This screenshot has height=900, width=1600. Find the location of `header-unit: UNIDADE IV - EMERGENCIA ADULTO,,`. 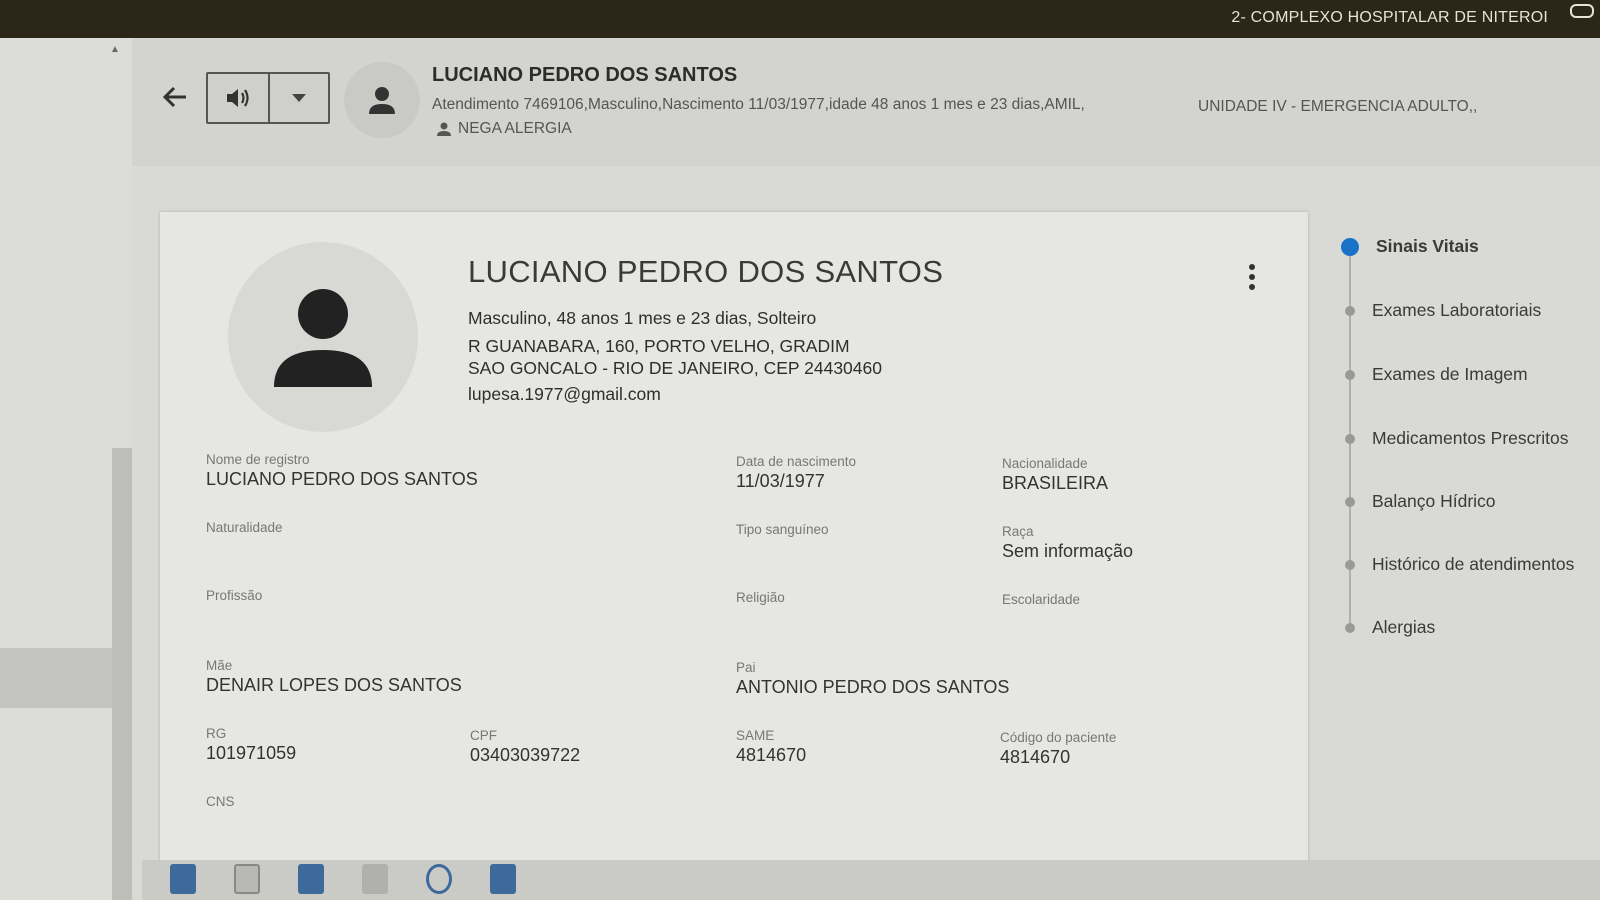

header-unit: UNIDADE IV - EMERGENCIA ADULTO,, is located at coordinates (1338, 106).